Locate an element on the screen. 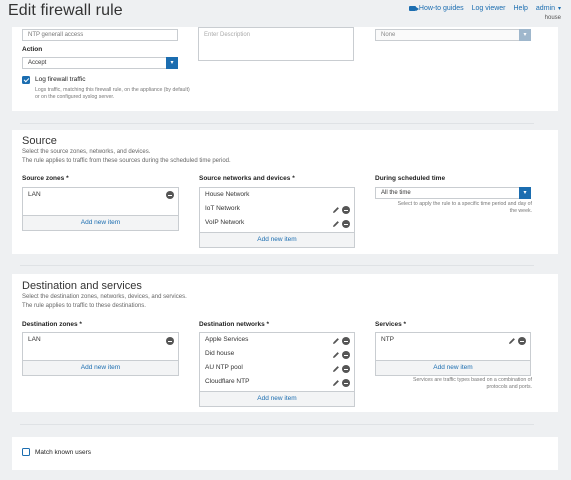 The height and width of the screenshot is (480, 571). source-title: Source is located at coordinates (39, 141).